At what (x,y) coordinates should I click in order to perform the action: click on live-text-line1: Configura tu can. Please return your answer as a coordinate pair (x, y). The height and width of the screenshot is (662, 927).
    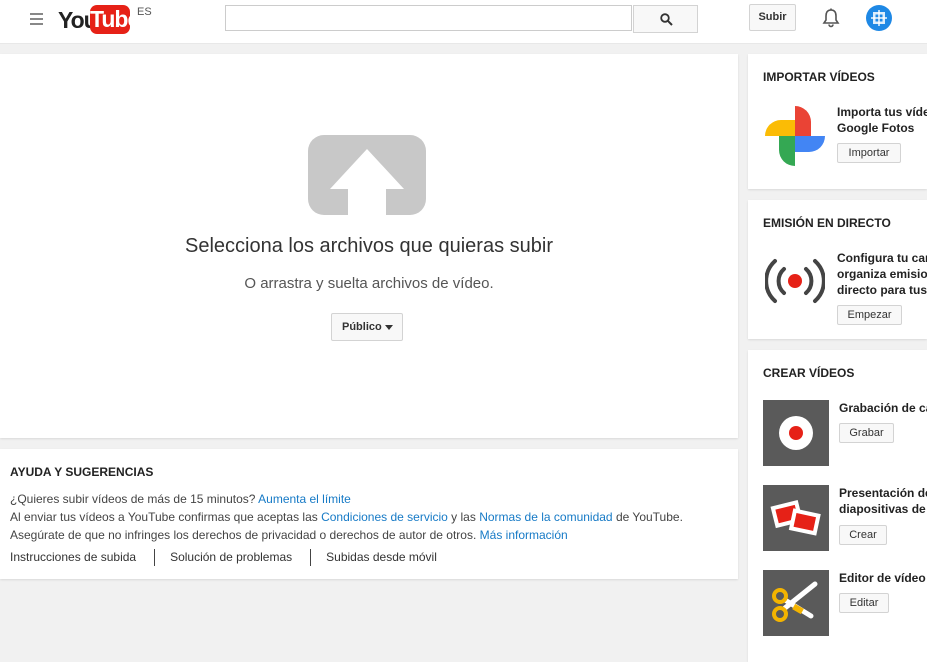
    Looking at the image, I should click on (882, 258).